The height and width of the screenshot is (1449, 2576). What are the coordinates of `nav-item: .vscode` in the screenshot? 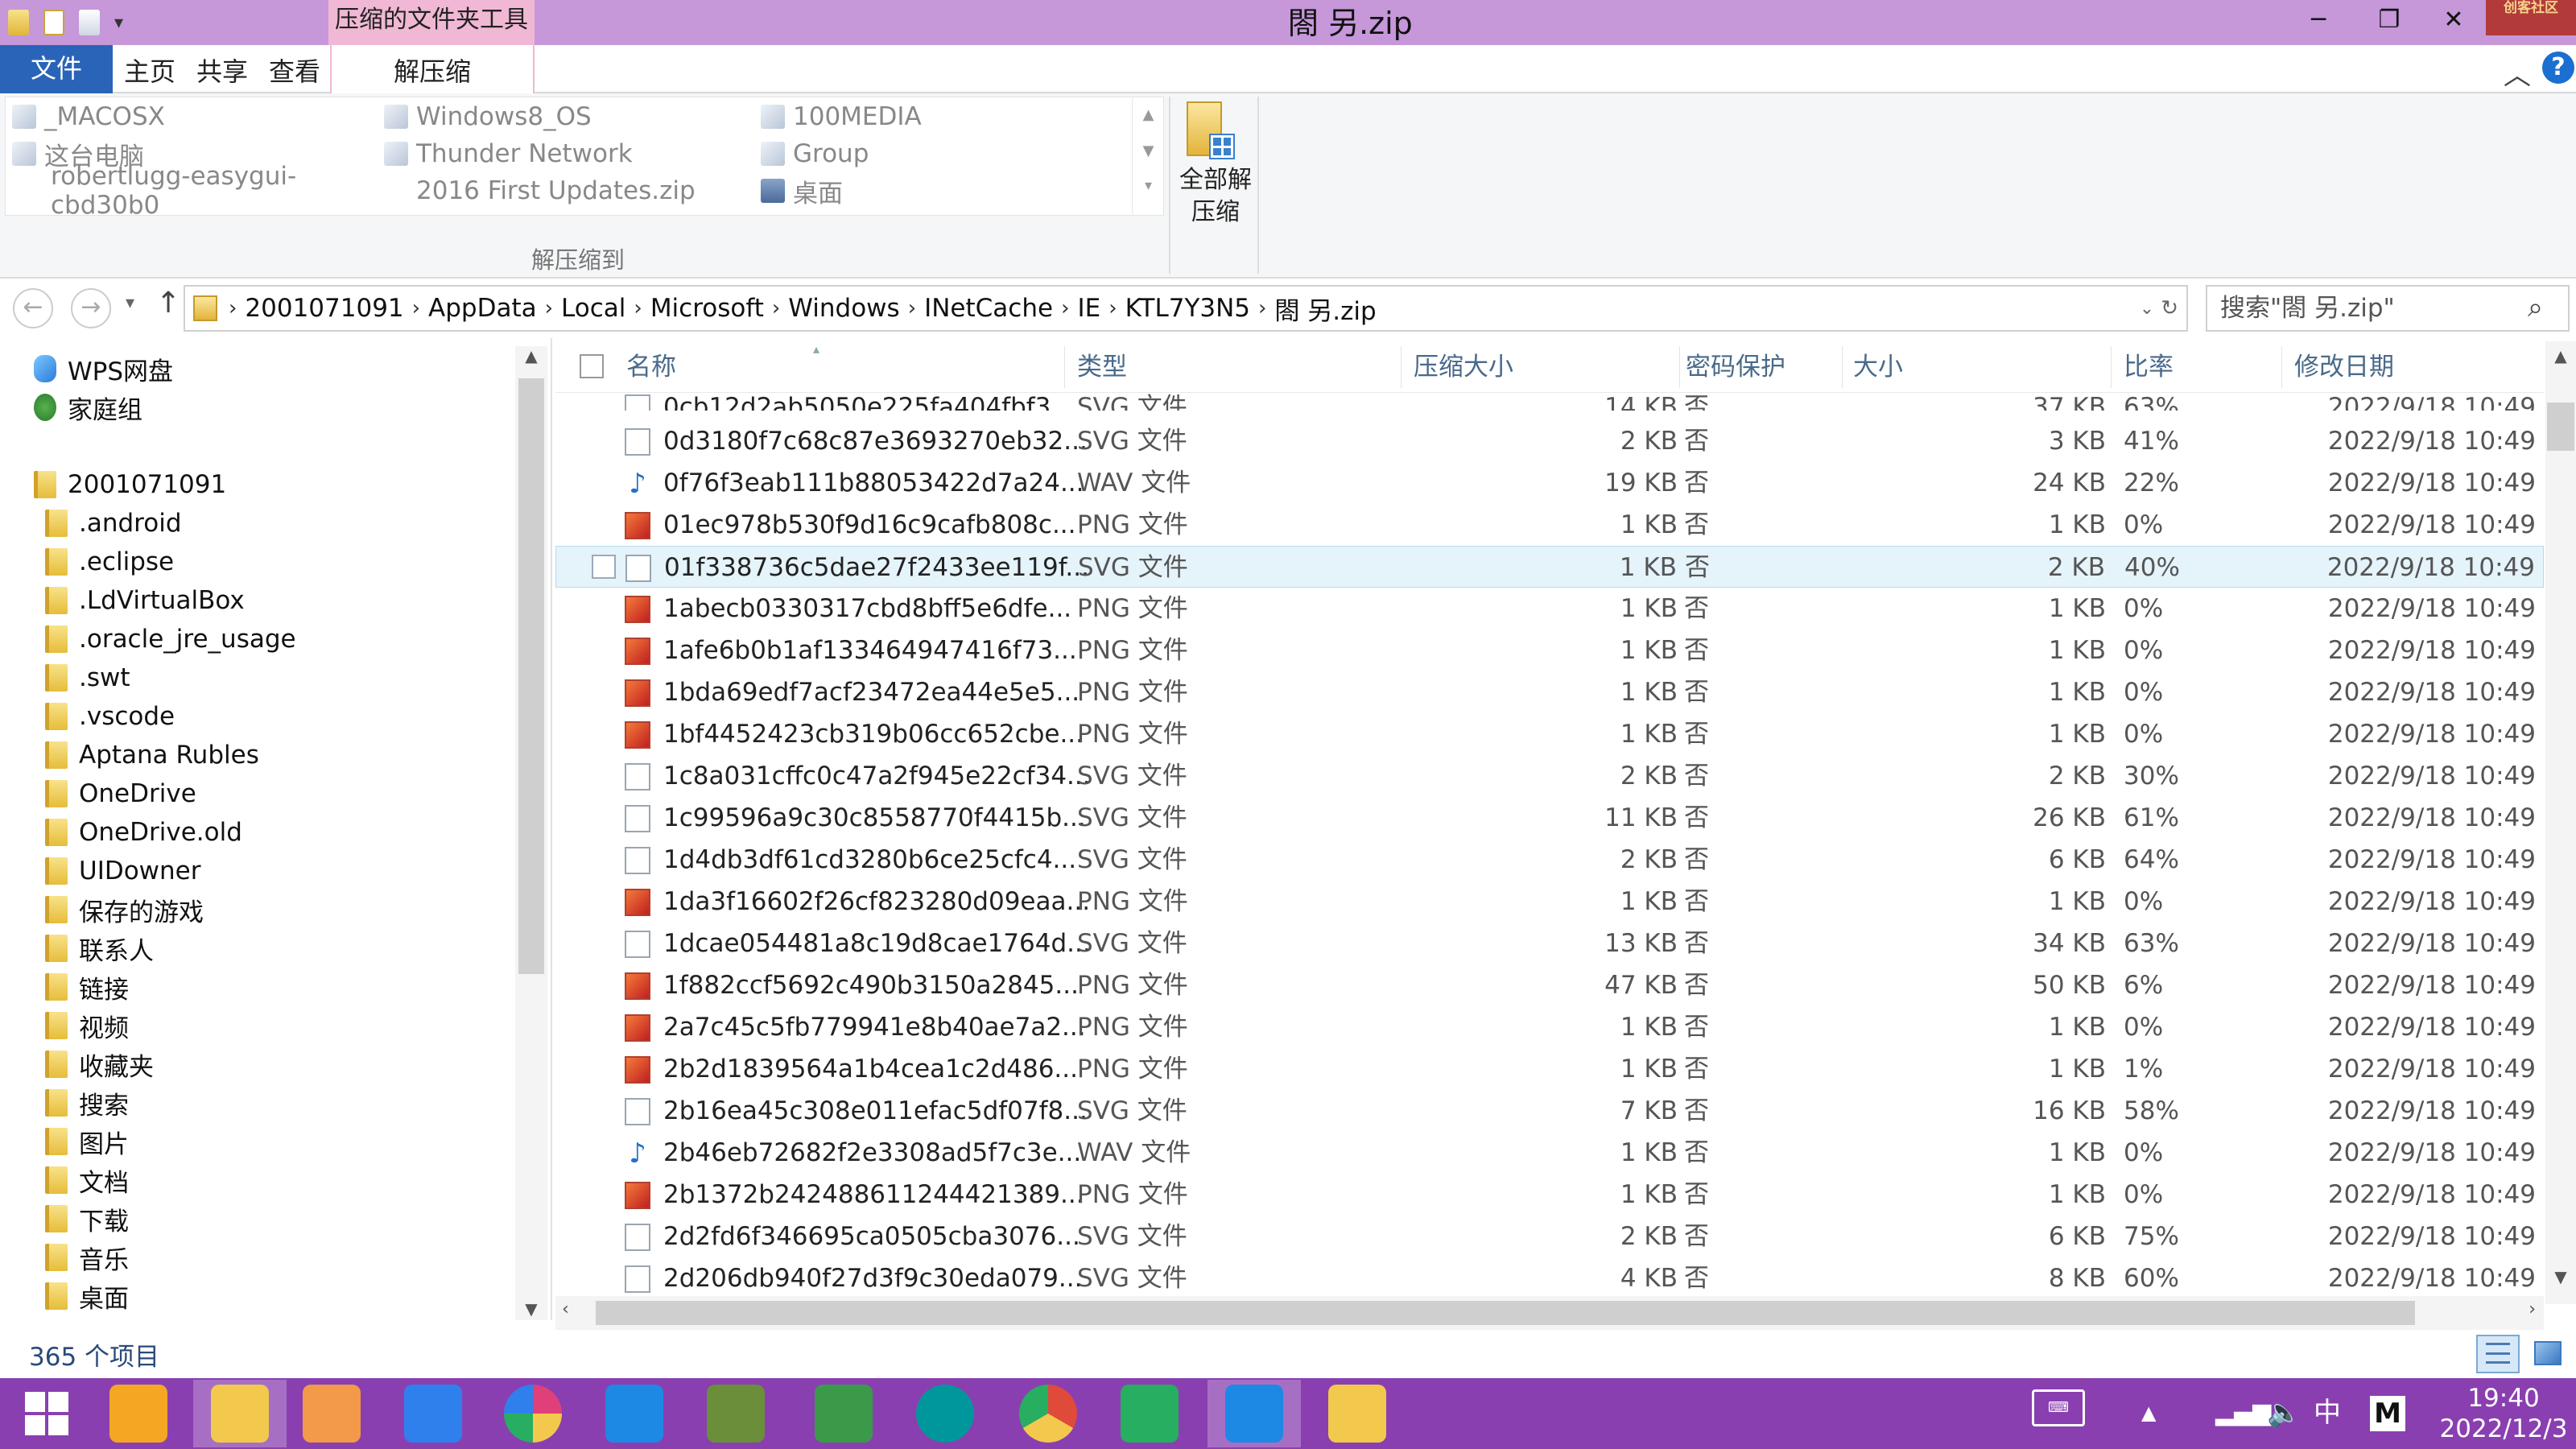 It's located at (110, 716).